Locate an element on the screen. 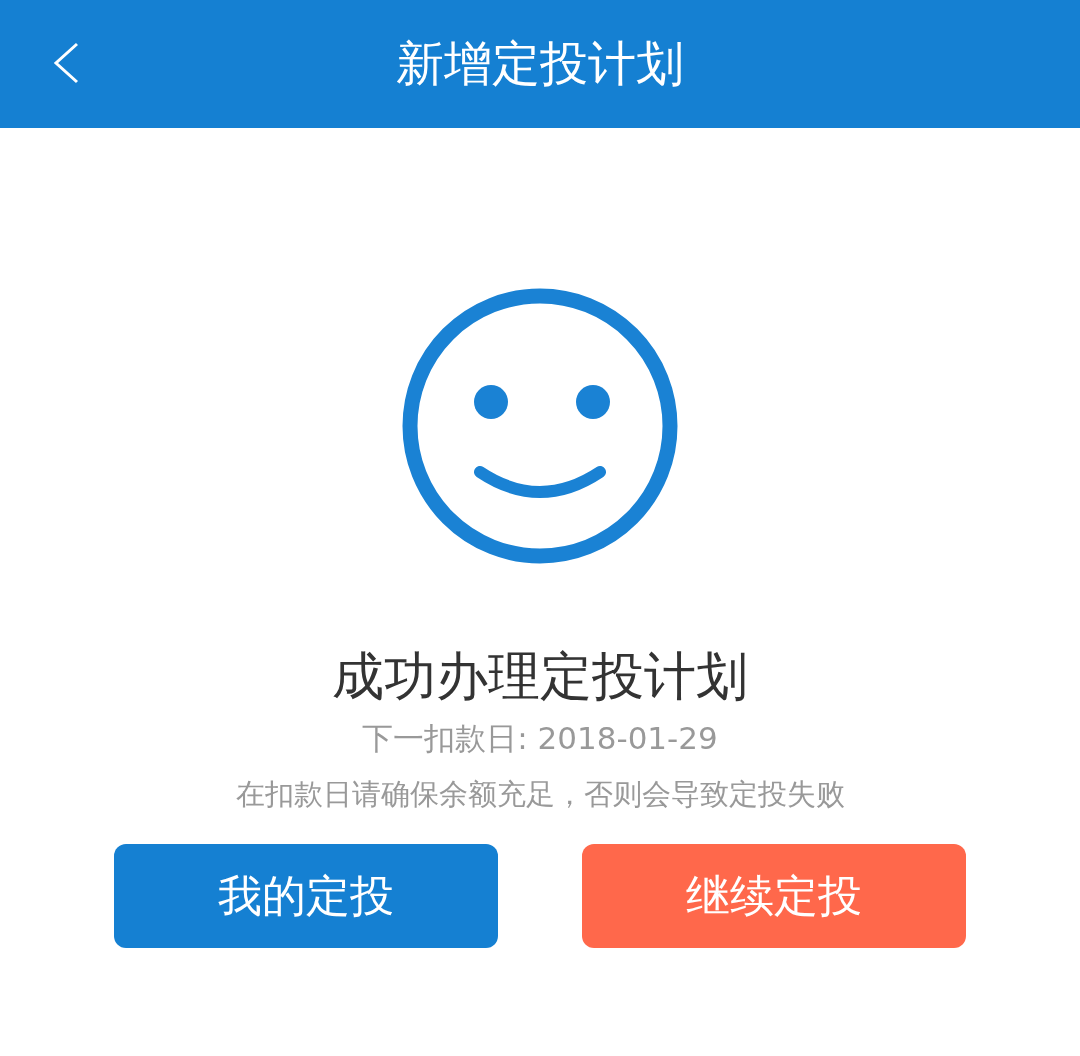 The height and width of the screenshot is (1056, 1080). back-icon is located at coordinates (66, 63).